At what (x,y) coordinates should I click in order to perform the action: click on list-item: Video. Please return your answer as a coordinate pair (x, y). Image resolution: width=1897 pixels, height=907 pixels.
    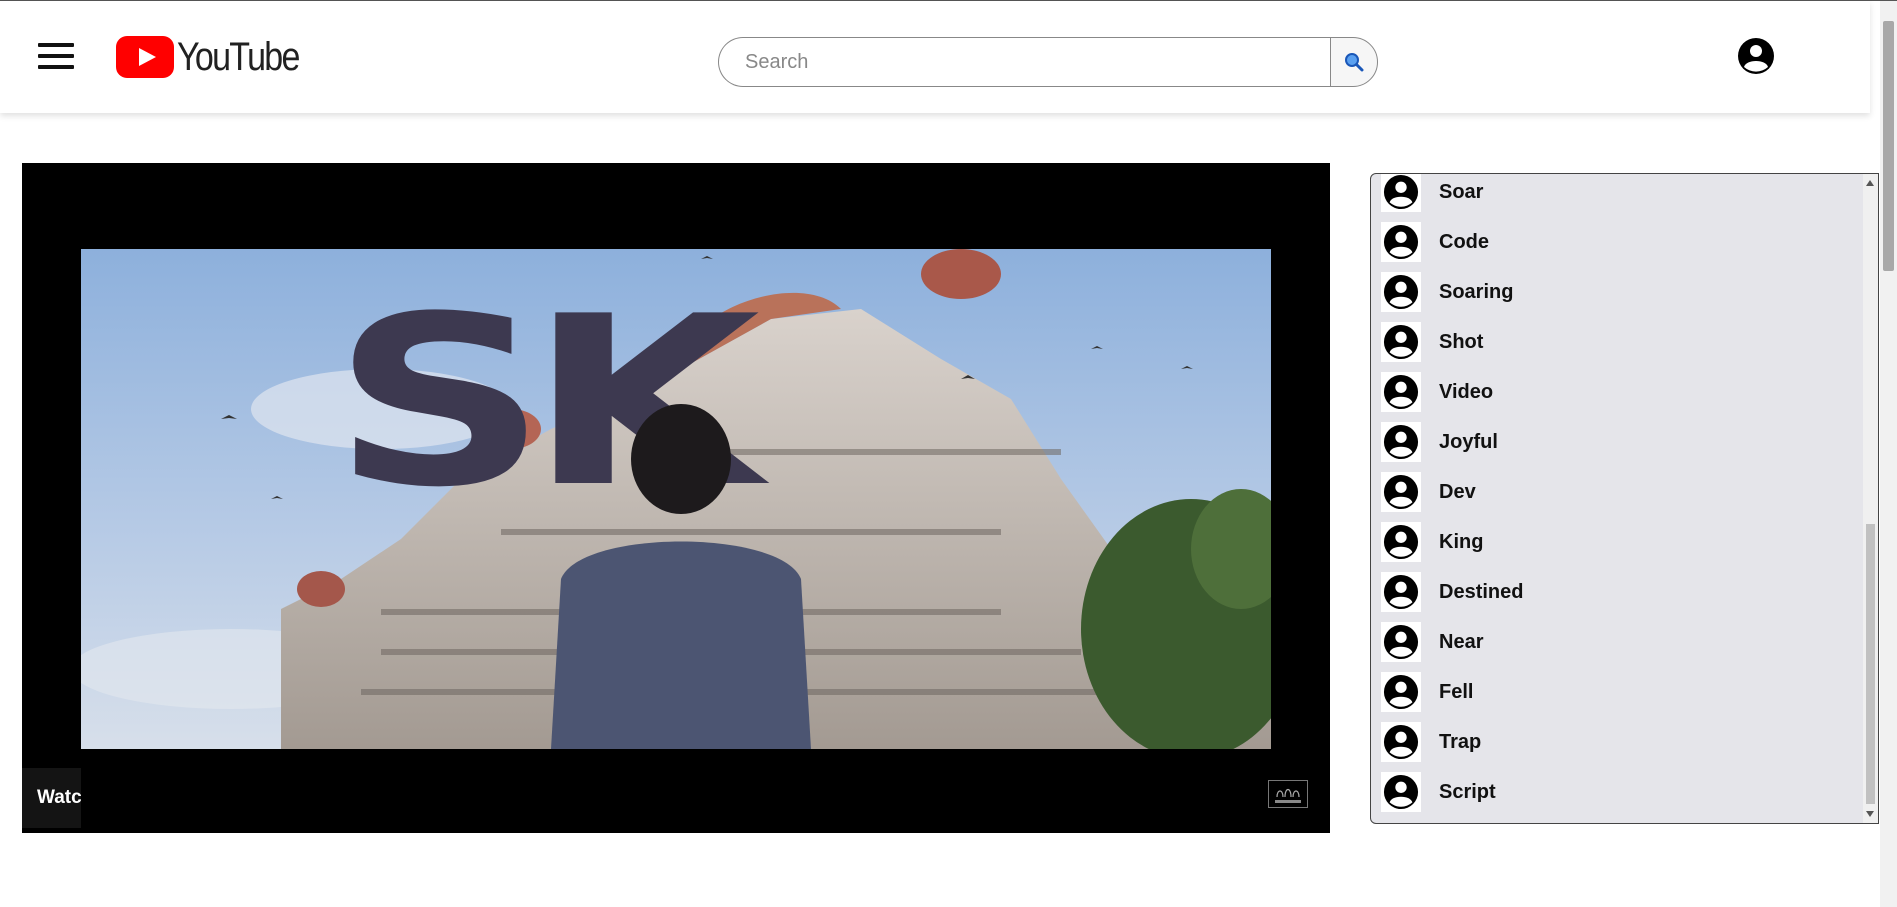
    Looking at the image, I should click on (1437, 392).